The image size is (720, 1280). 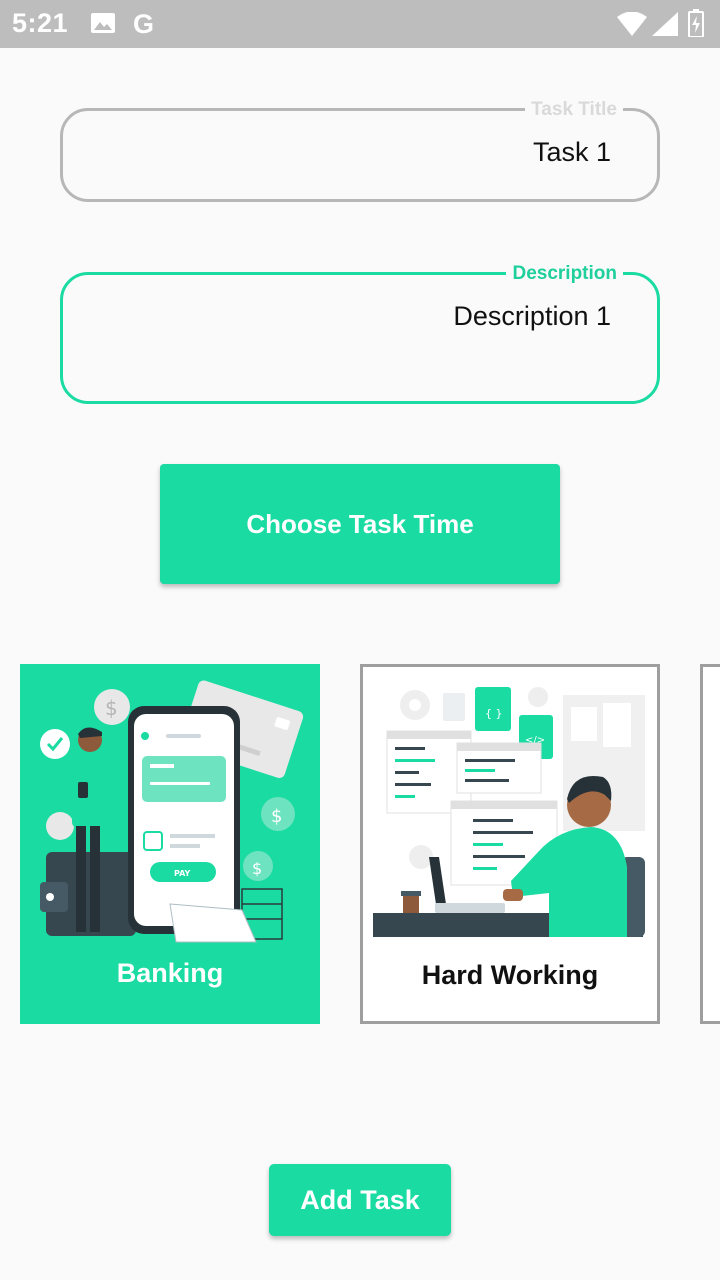 What do you see at coordinates (574, 110) in the screenshot?
I see `task-title-label: Task Title` at bounding box center [574, 110].